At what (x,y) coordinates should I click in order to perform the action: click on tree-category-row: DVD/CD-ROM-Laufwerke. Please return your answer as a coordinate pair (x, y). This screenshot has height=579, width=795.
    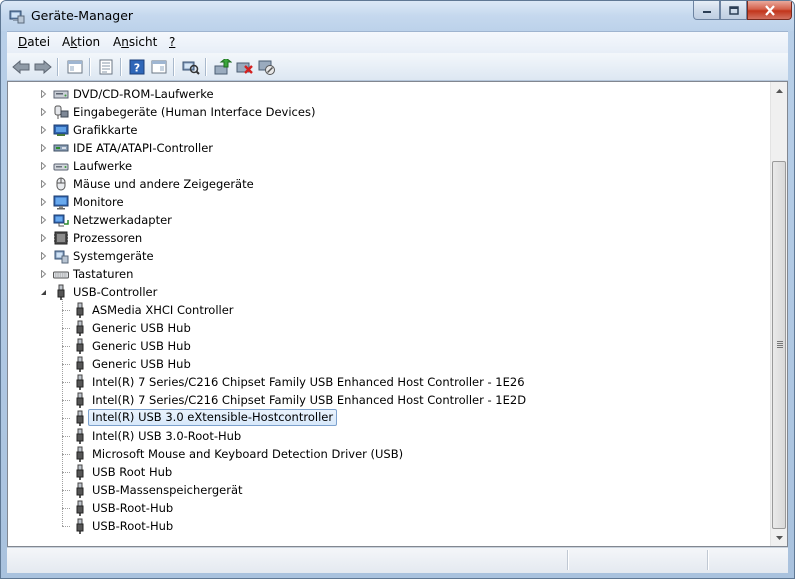
    Looking at the image, I should click on (388, 94).